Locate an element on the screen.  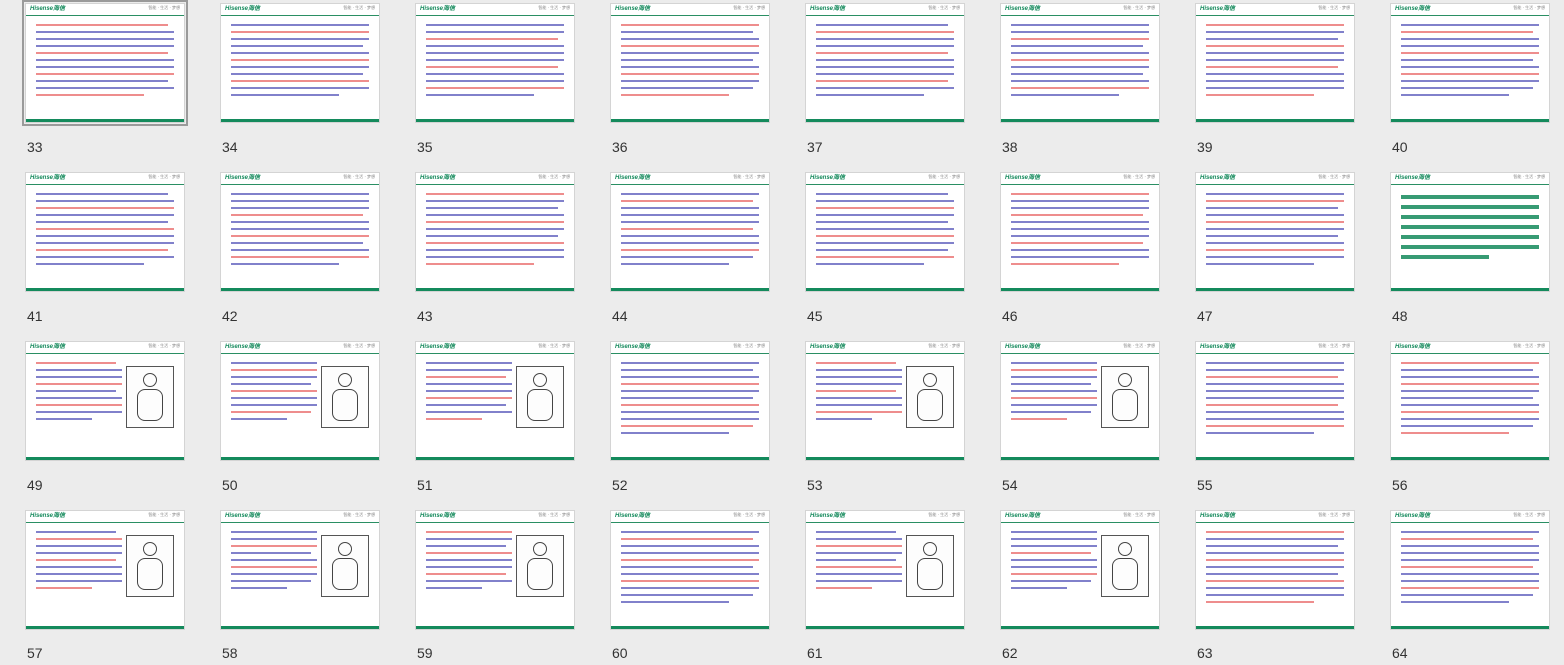
slide-thumbnail-48: Hisense海信 智能 · 生活 · 梦想 48 is located at coordinates (1470, 249).